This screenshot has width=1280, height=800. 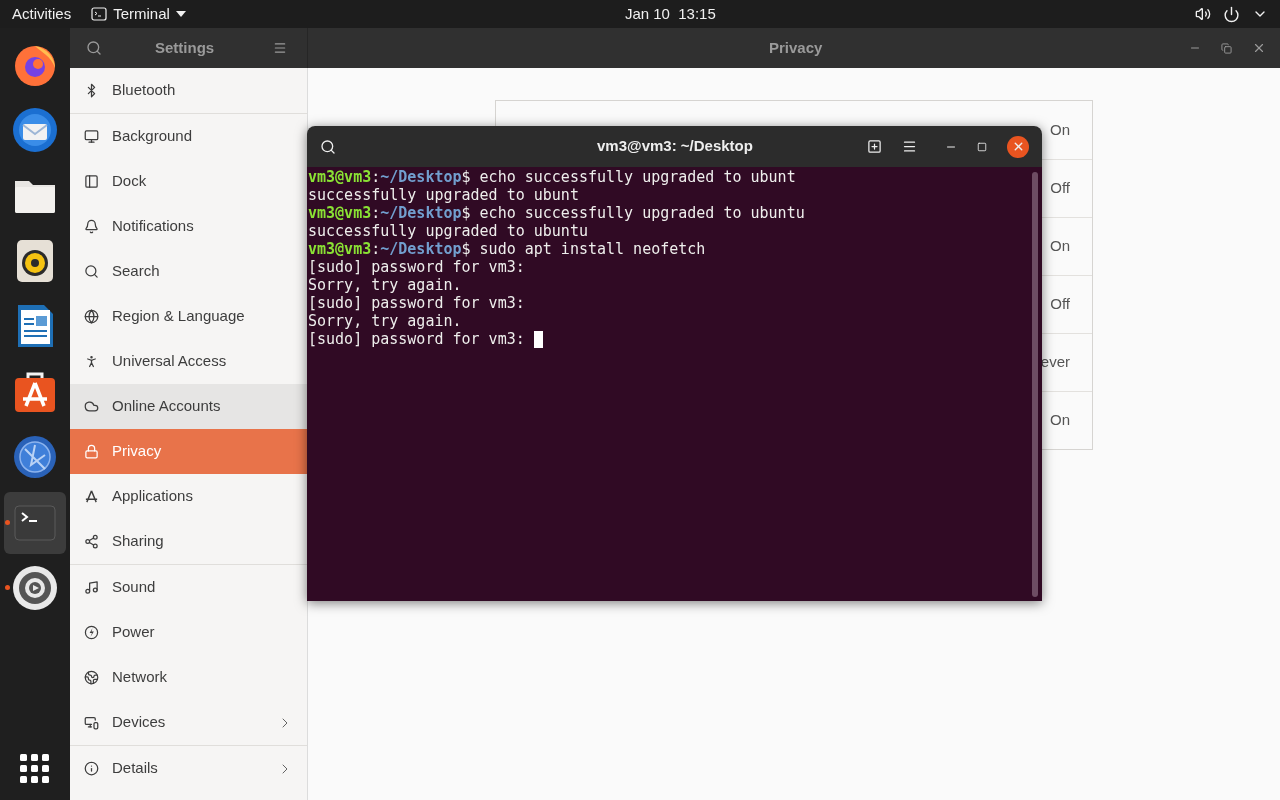 I want to click on monitor-icon, so click(x=91, y=136).